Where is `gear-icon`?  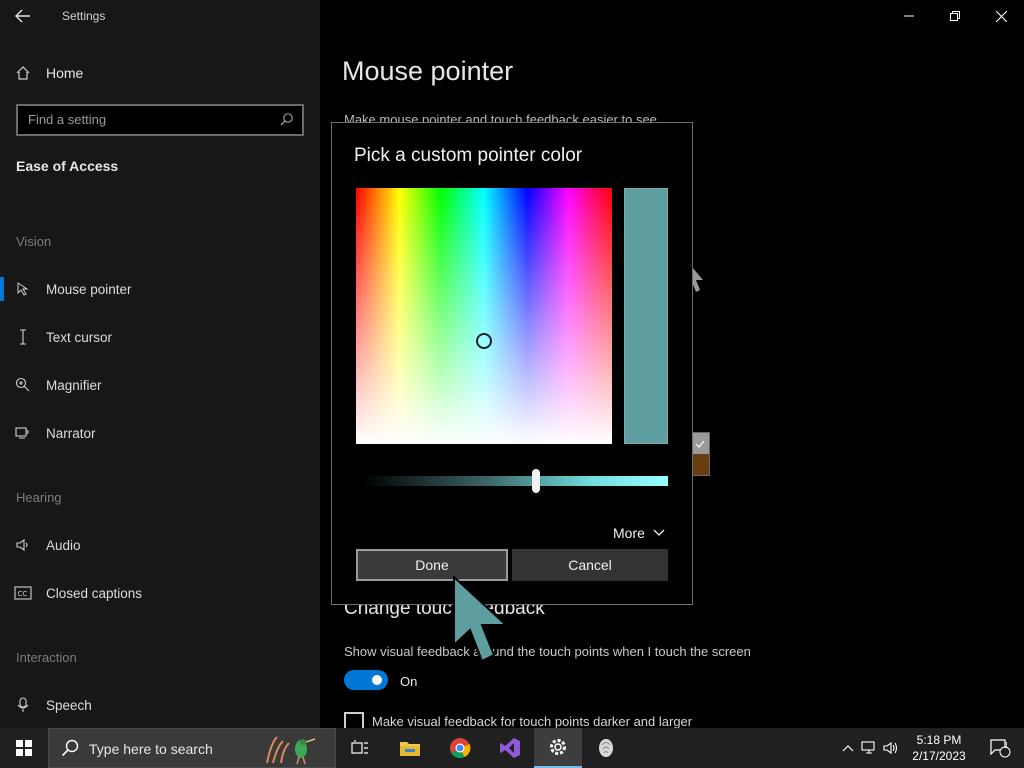
gear-icon is located at coordinates (558, 747).